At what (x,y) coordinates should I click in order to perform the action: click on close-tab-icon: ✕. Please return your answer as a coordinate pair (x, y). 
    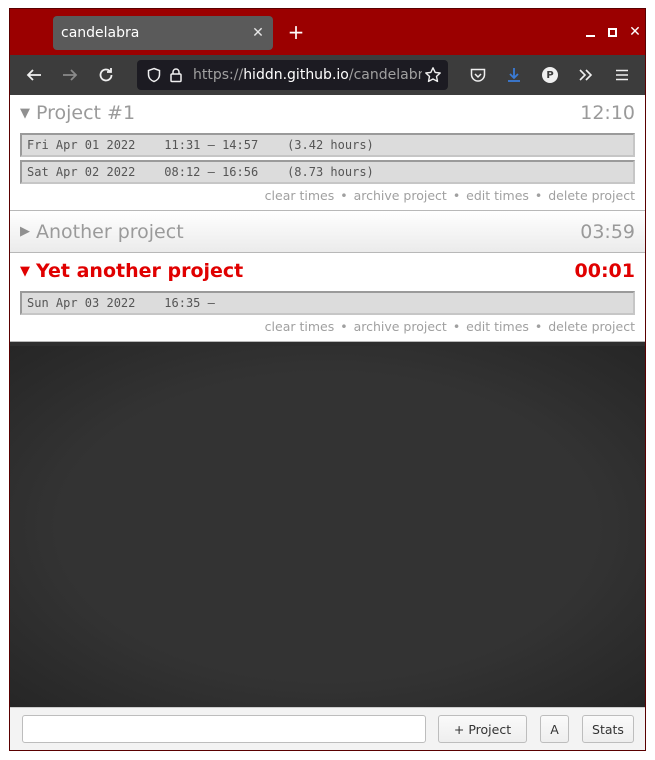
    Looking at the image, I should click on (258, 33).